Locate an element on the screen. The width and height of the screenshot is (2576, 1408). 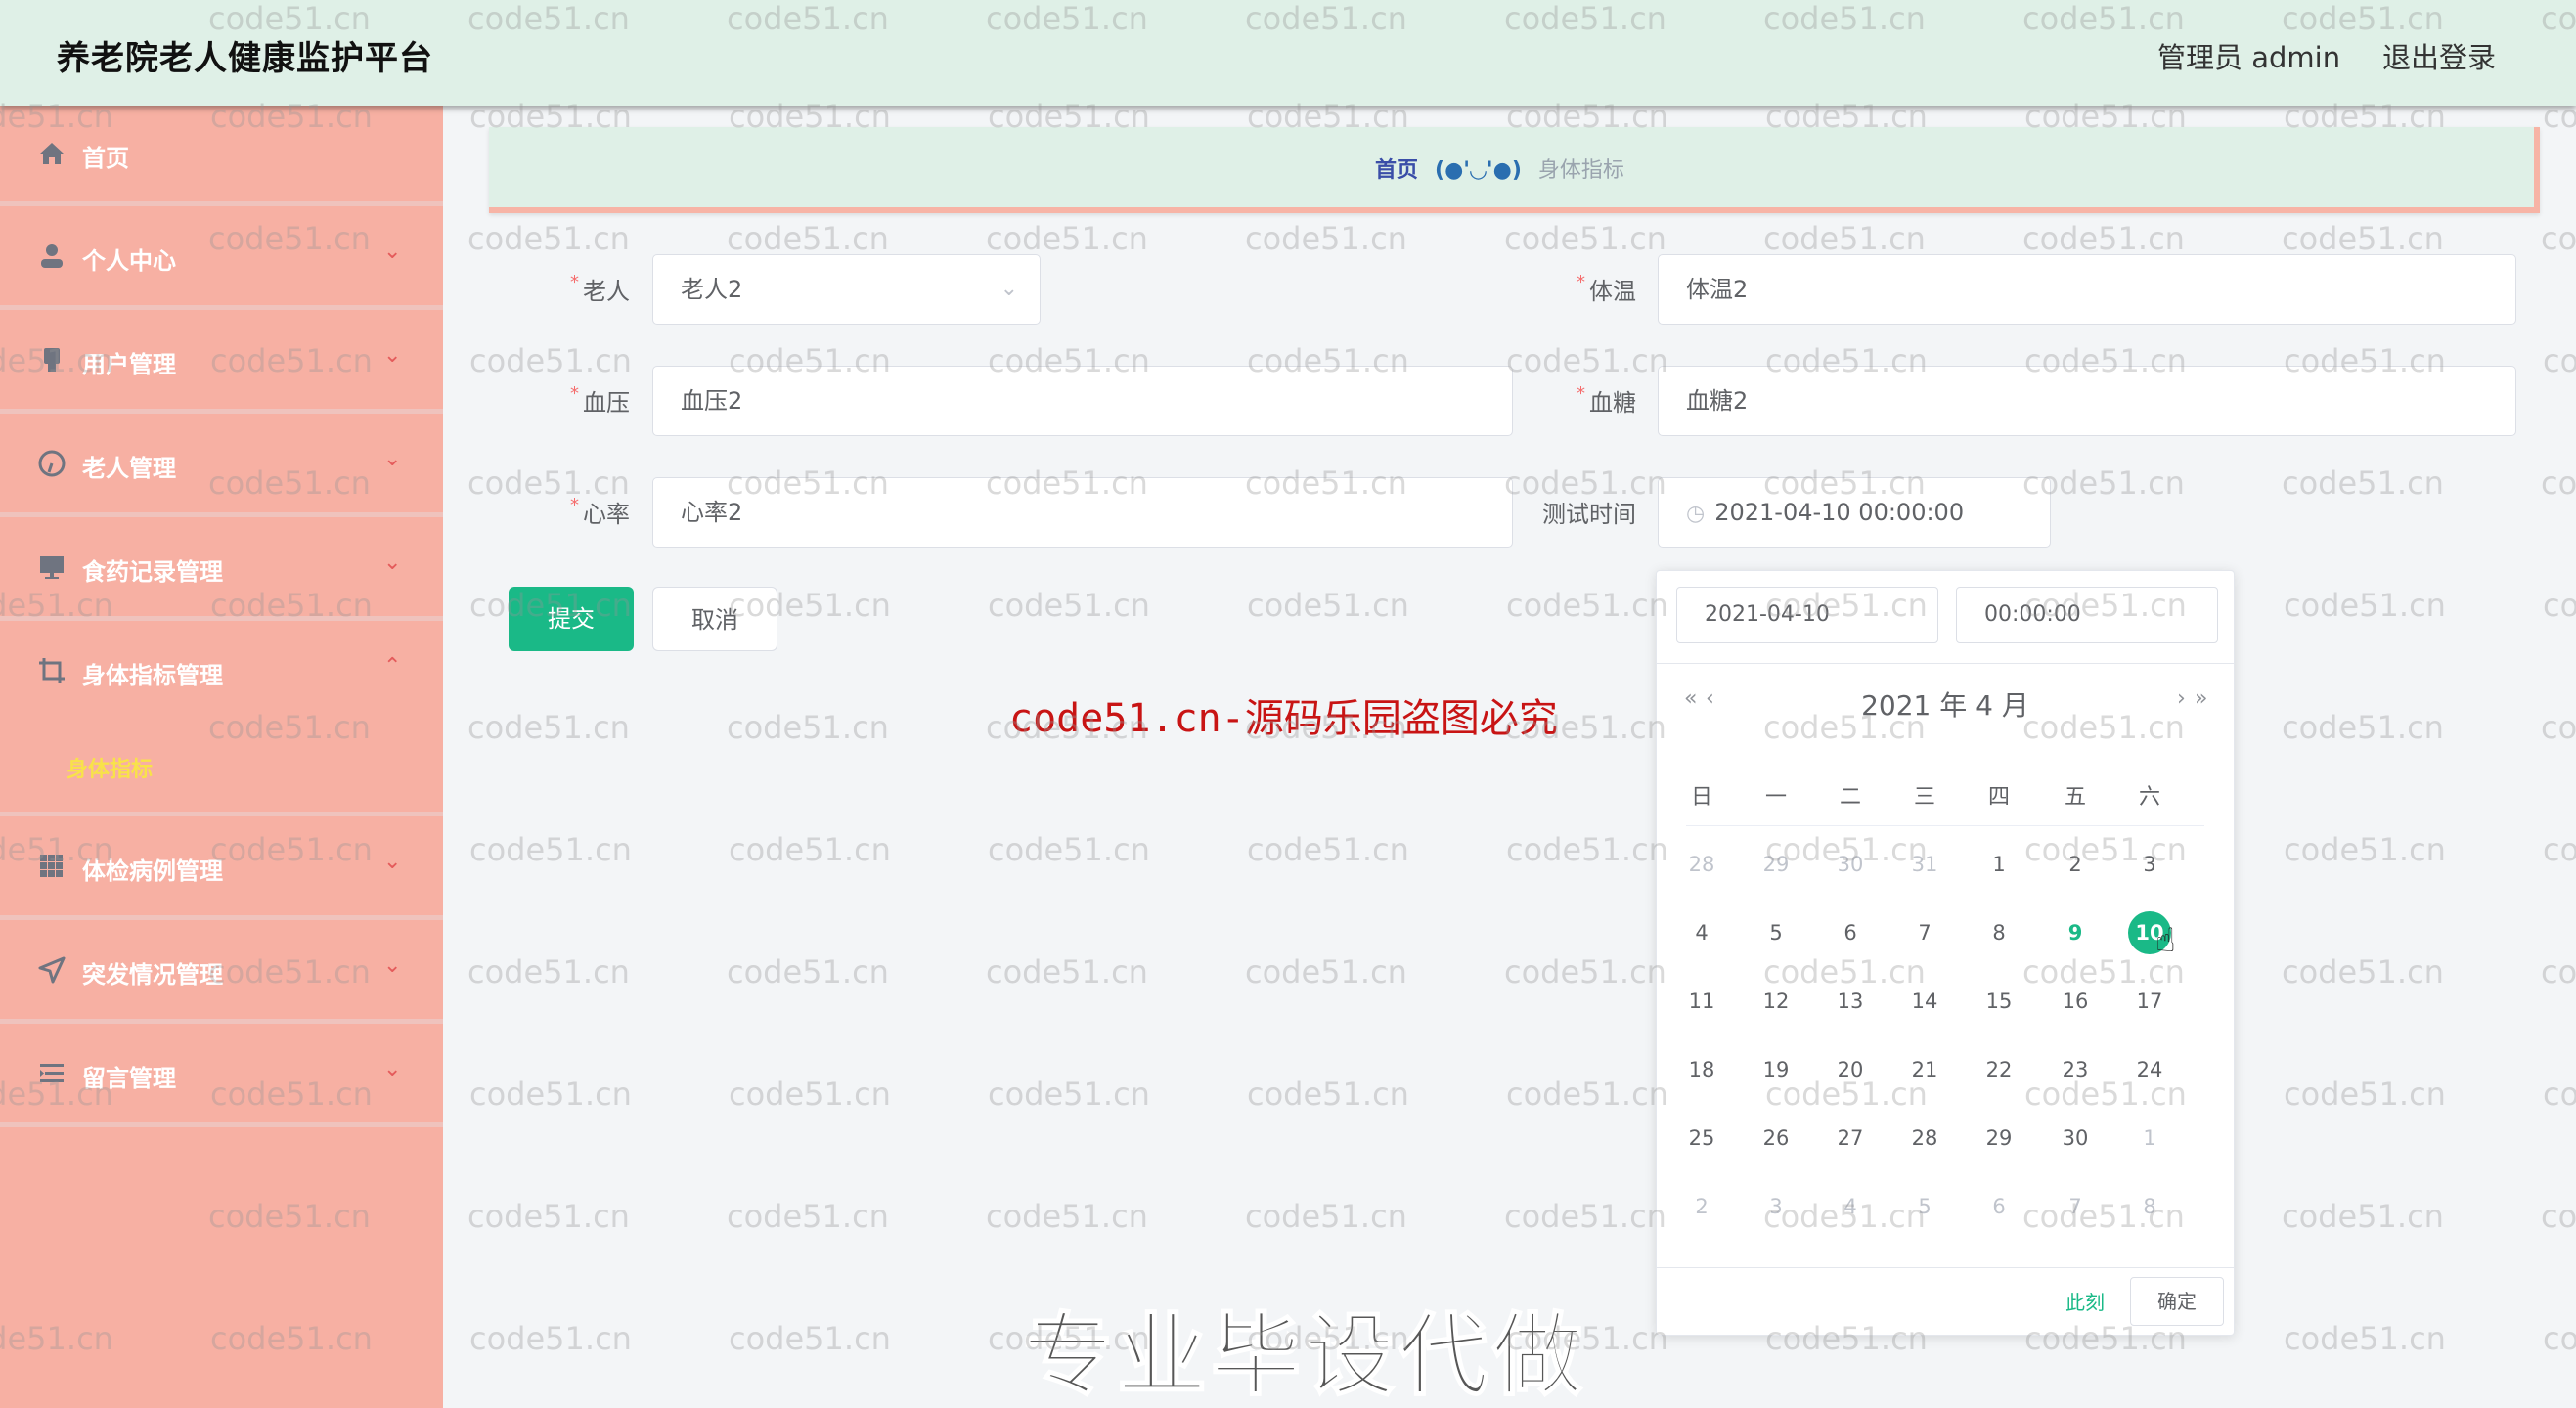
next-month-button: › is located at coordinates (2182, 698).